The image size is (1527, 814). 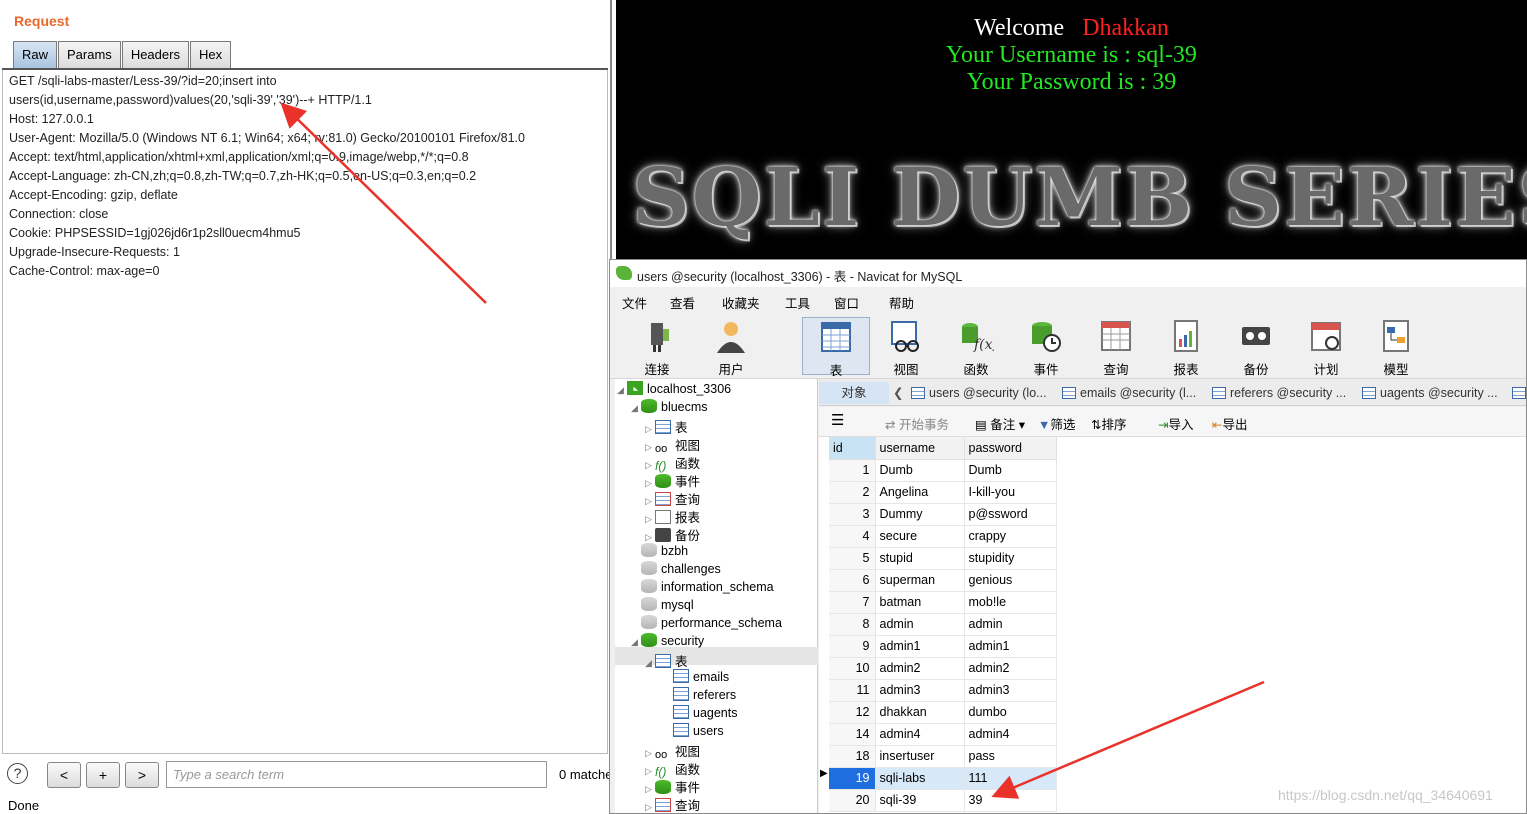 I want to click on column-header-password: password, so click(x=1010, y=448).